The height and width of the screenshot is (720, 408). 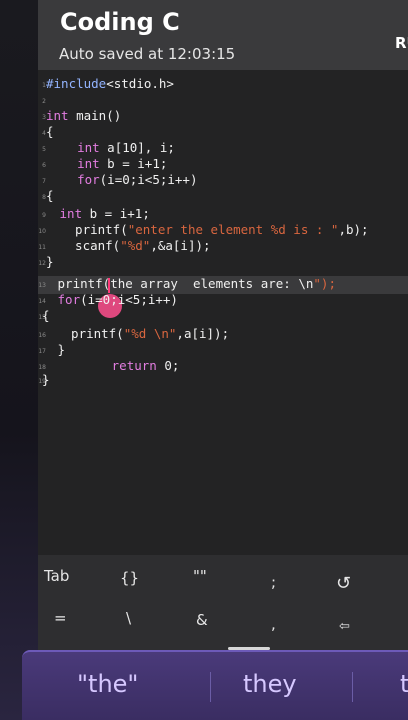 I want to click on key-quotes: "", so click(x=200, y=576).